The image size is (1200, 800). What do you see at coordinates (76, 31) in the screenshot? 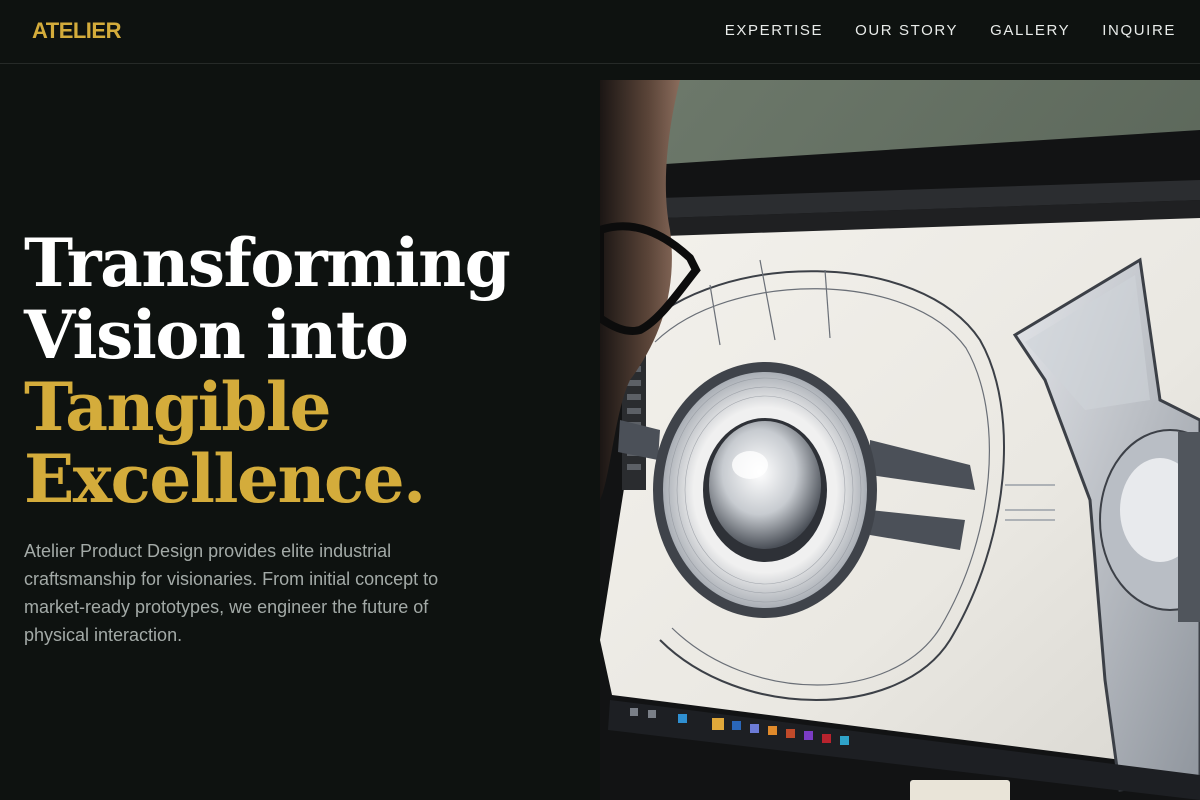
I see `brand-logo: ATELIER` at bounding box center [76, 31].